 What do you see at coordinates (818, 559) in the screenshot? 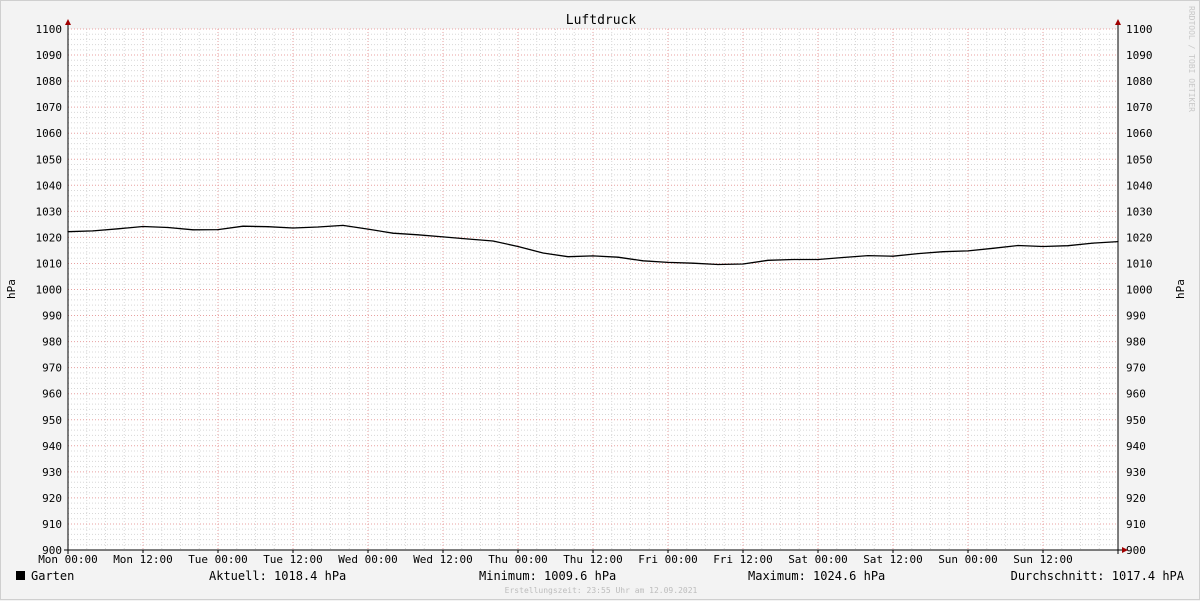
I see `x-tick-label: Sat 00:00` at bounding box center [818, 559].